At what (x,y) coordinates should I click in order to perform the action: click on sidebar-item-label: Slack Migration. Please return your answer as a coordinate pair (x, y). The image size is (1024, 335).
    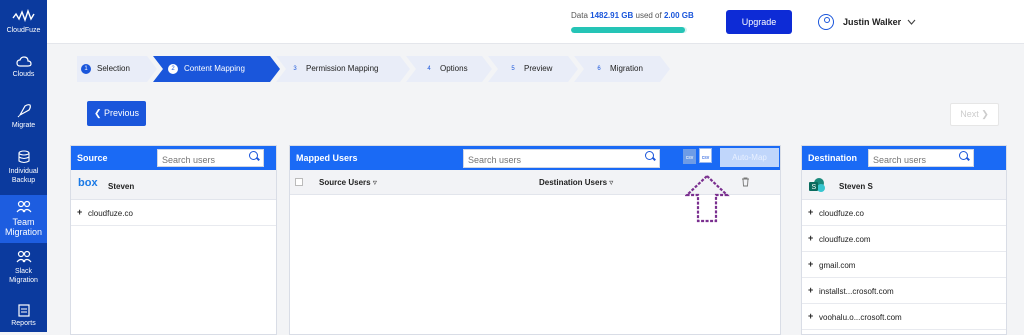
    Looking at the image, I should click on (23, 276).